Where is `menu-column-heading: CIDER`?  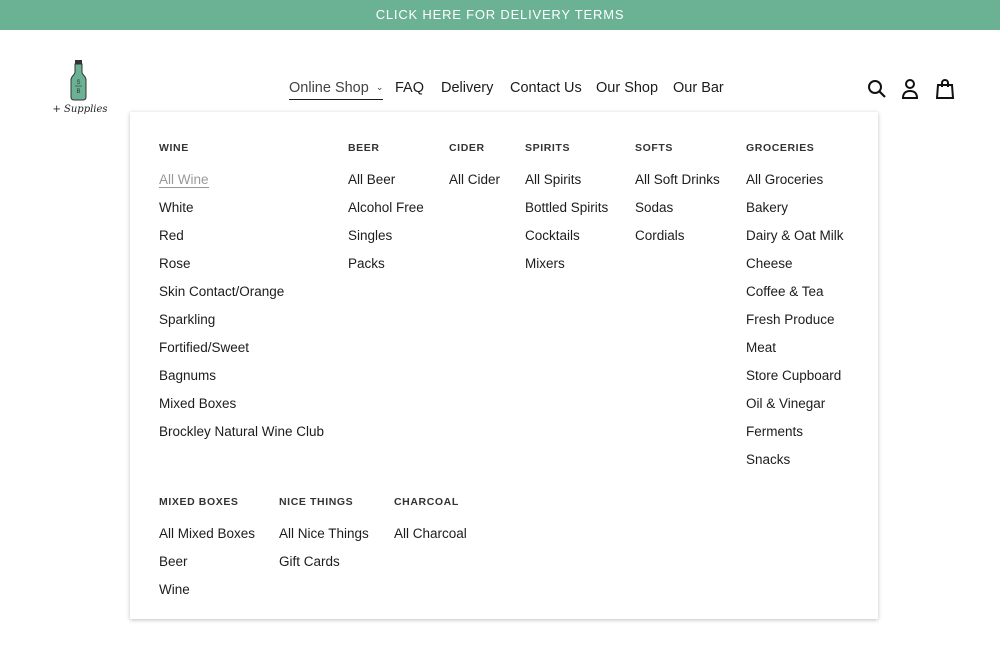
menu-column-heading: CIDER is located at coordinates (467, 148).